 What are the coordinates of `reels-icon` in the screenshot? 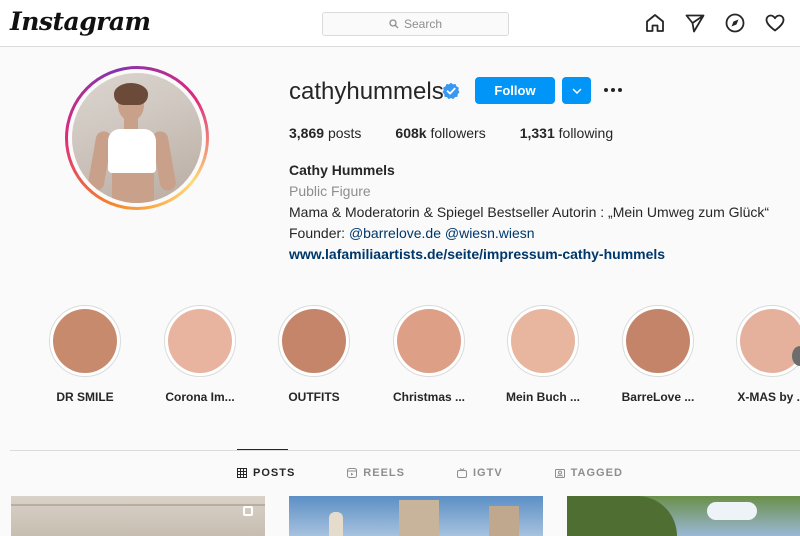 It's located at (352, 473).